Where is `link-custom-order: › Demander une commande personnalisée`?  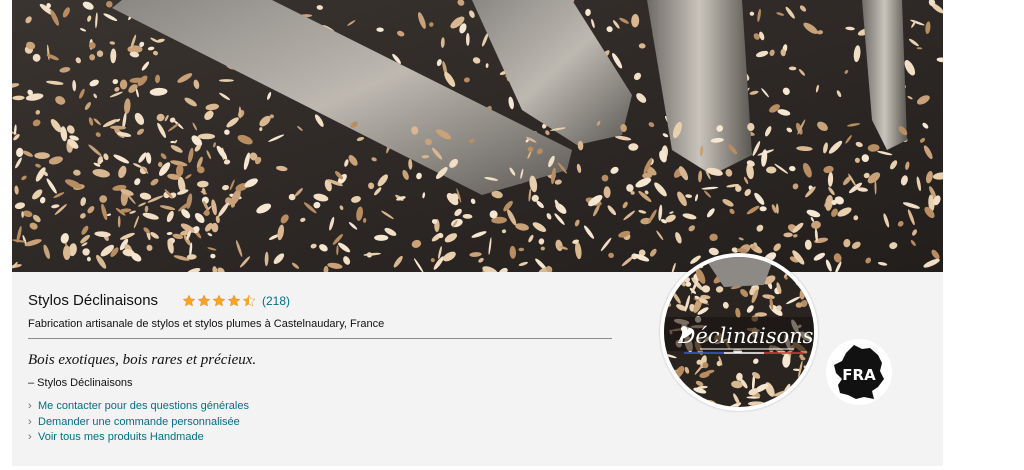 link-custom-order: › Demander une commande personnalisée is located at coordinates (138, 423).